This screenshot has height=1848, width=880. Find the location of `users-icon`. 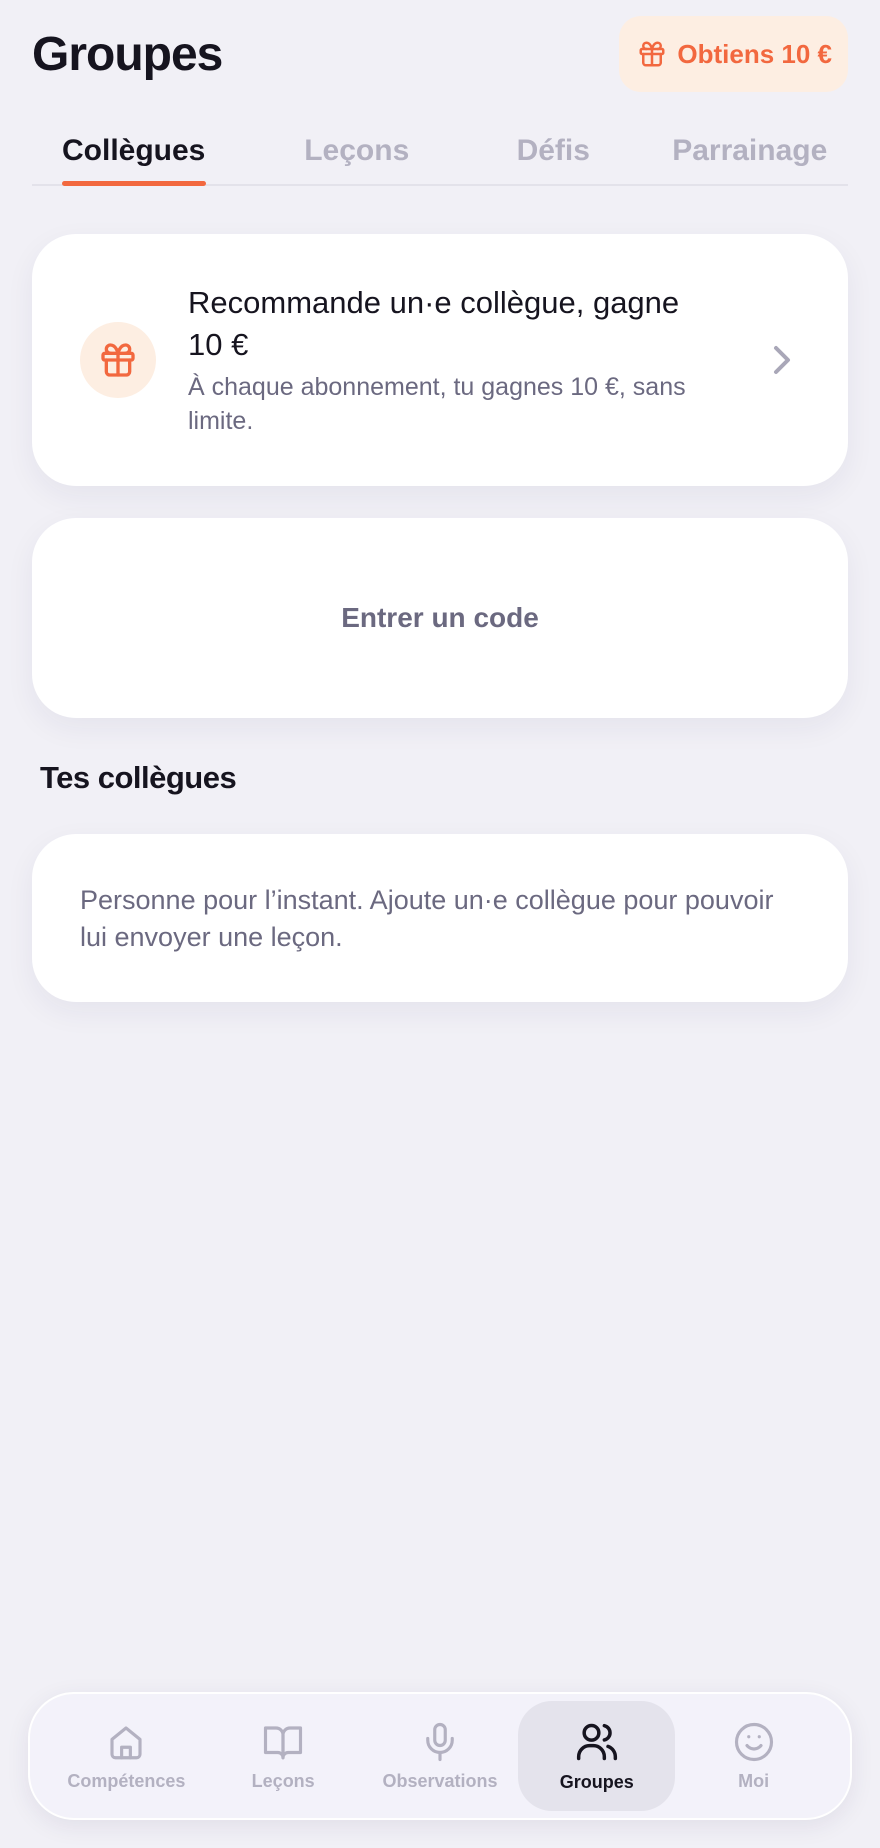

users-icon is located at coordinates (597, 1742).